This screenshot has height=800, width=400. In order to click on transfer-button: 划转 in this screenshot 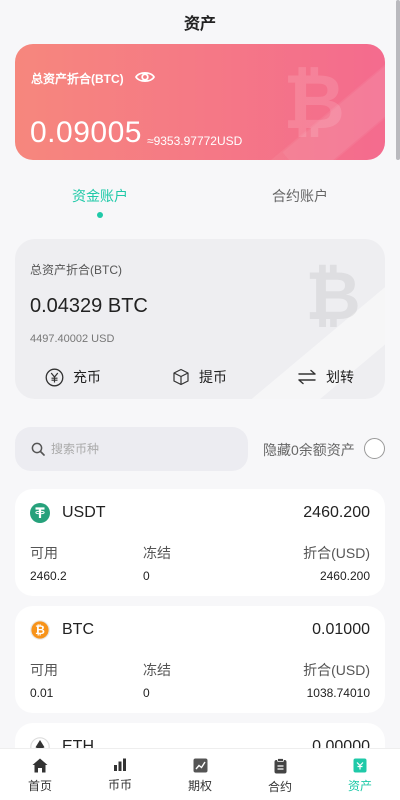, I will do `click(325, 377)`.